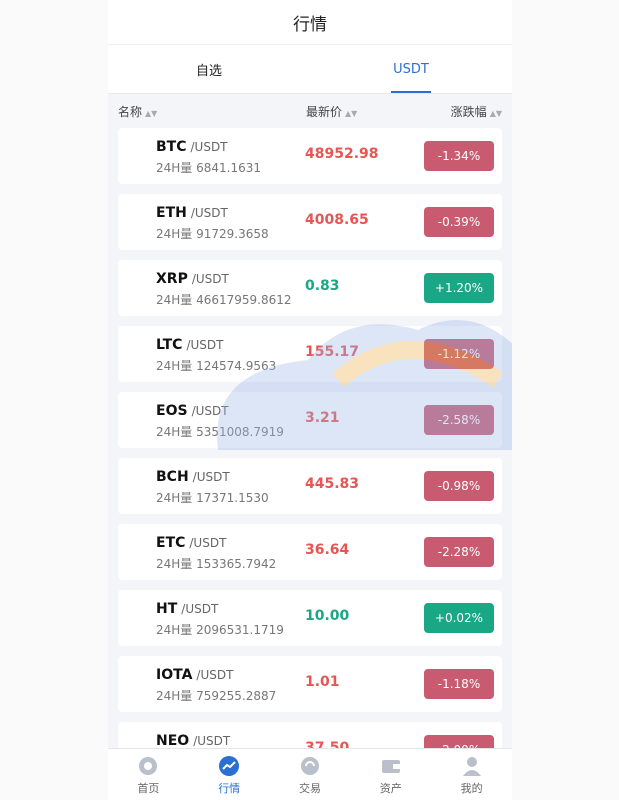 Image resolution: width=619 pixels, height=800 pixels. I want to click on pair-price: 1.01, so click(322, 682).